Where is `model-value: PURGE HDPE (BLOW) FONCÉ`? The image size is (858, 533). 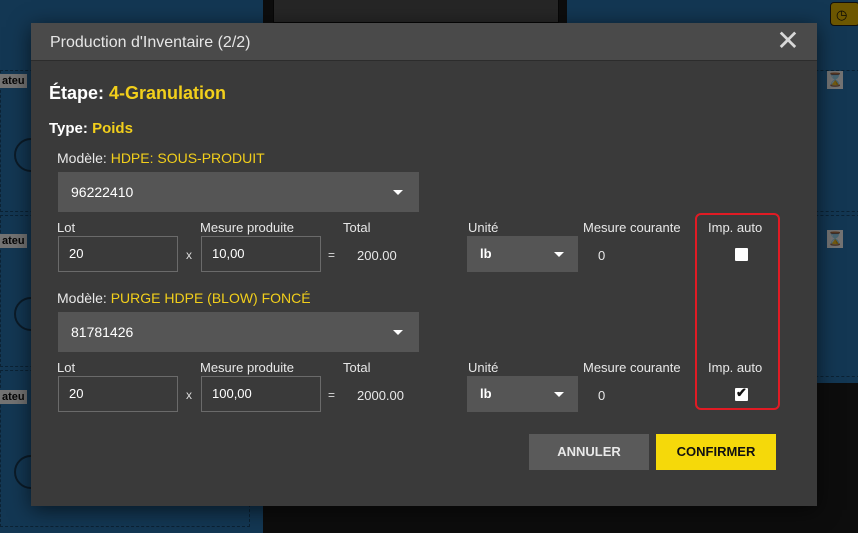
model-value: PURGE HDPE (BLOW) FONCÉ is located at coordinates (210, 298).